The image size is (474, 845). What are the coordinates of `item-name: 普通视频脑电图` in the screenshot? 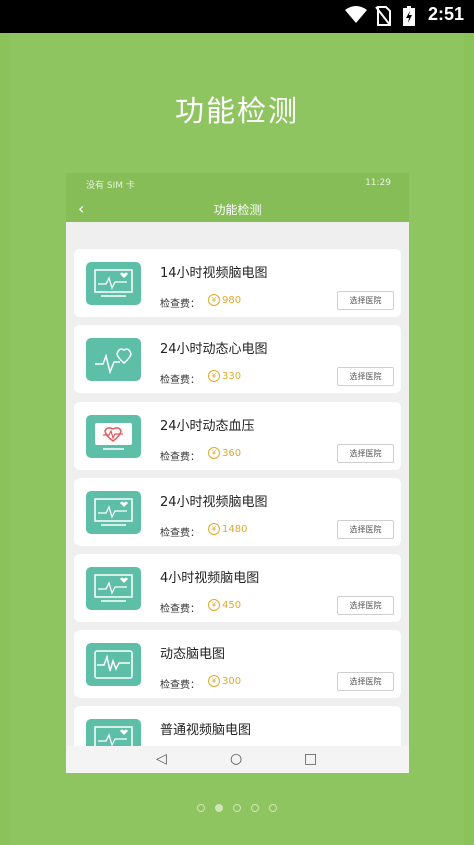 It's located at (206, 730).